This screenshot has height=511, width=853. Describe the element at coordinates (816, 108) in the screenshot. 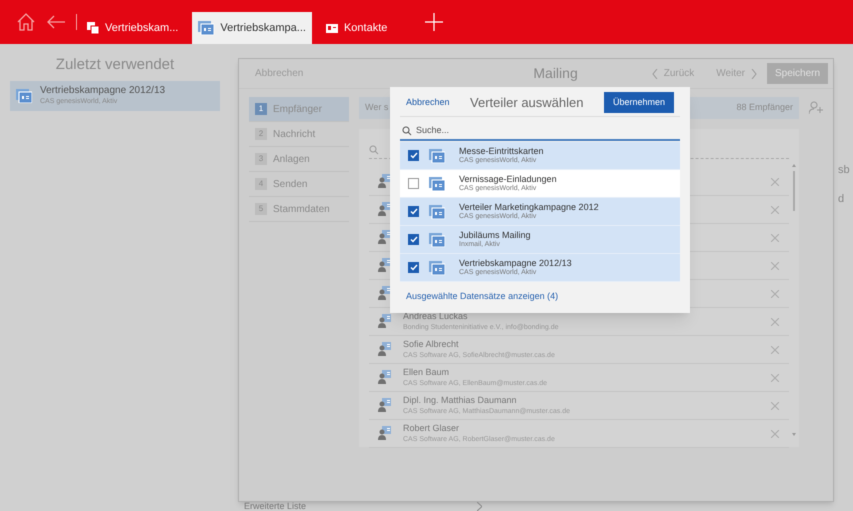

I see `add-person-icon` at that location.